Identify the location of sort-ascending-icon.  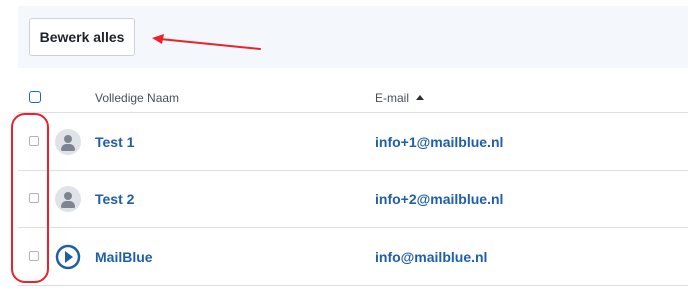
(420, 97).